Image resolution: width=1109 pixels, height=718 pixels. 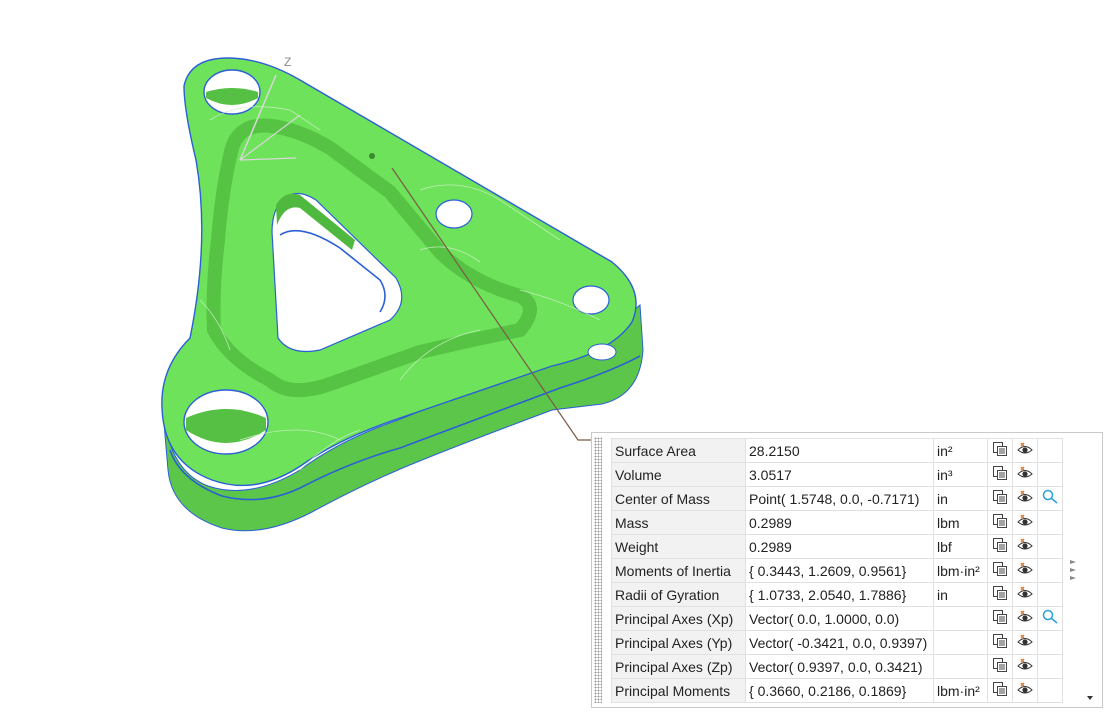 I want to click on property-name: Moments of Inertia, so click(x=678, y=570).